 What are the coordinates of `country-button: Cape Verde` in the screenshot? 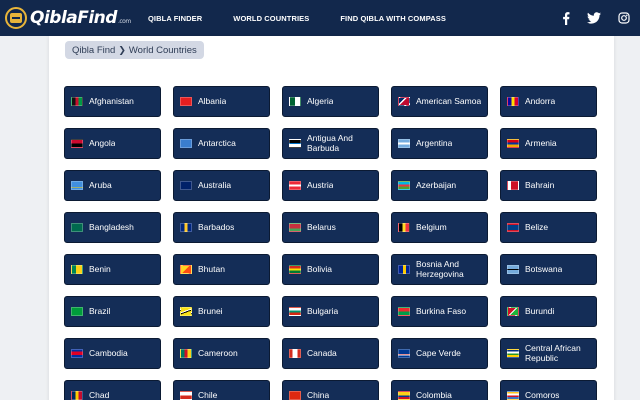 It's located at (439, 353).